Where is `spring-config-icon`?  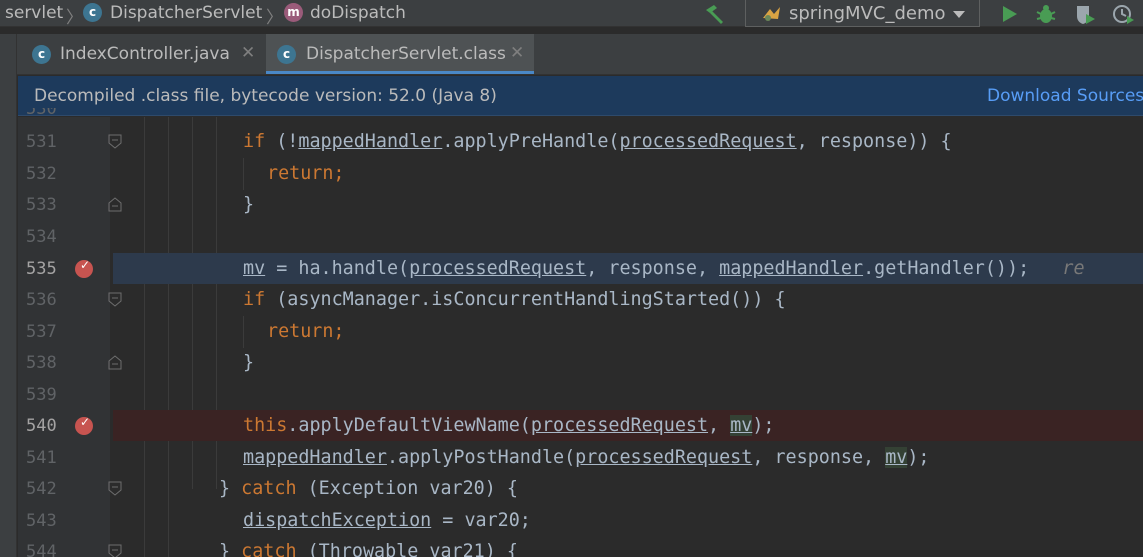 spring-config-icon is located at coordinates (771, 14).